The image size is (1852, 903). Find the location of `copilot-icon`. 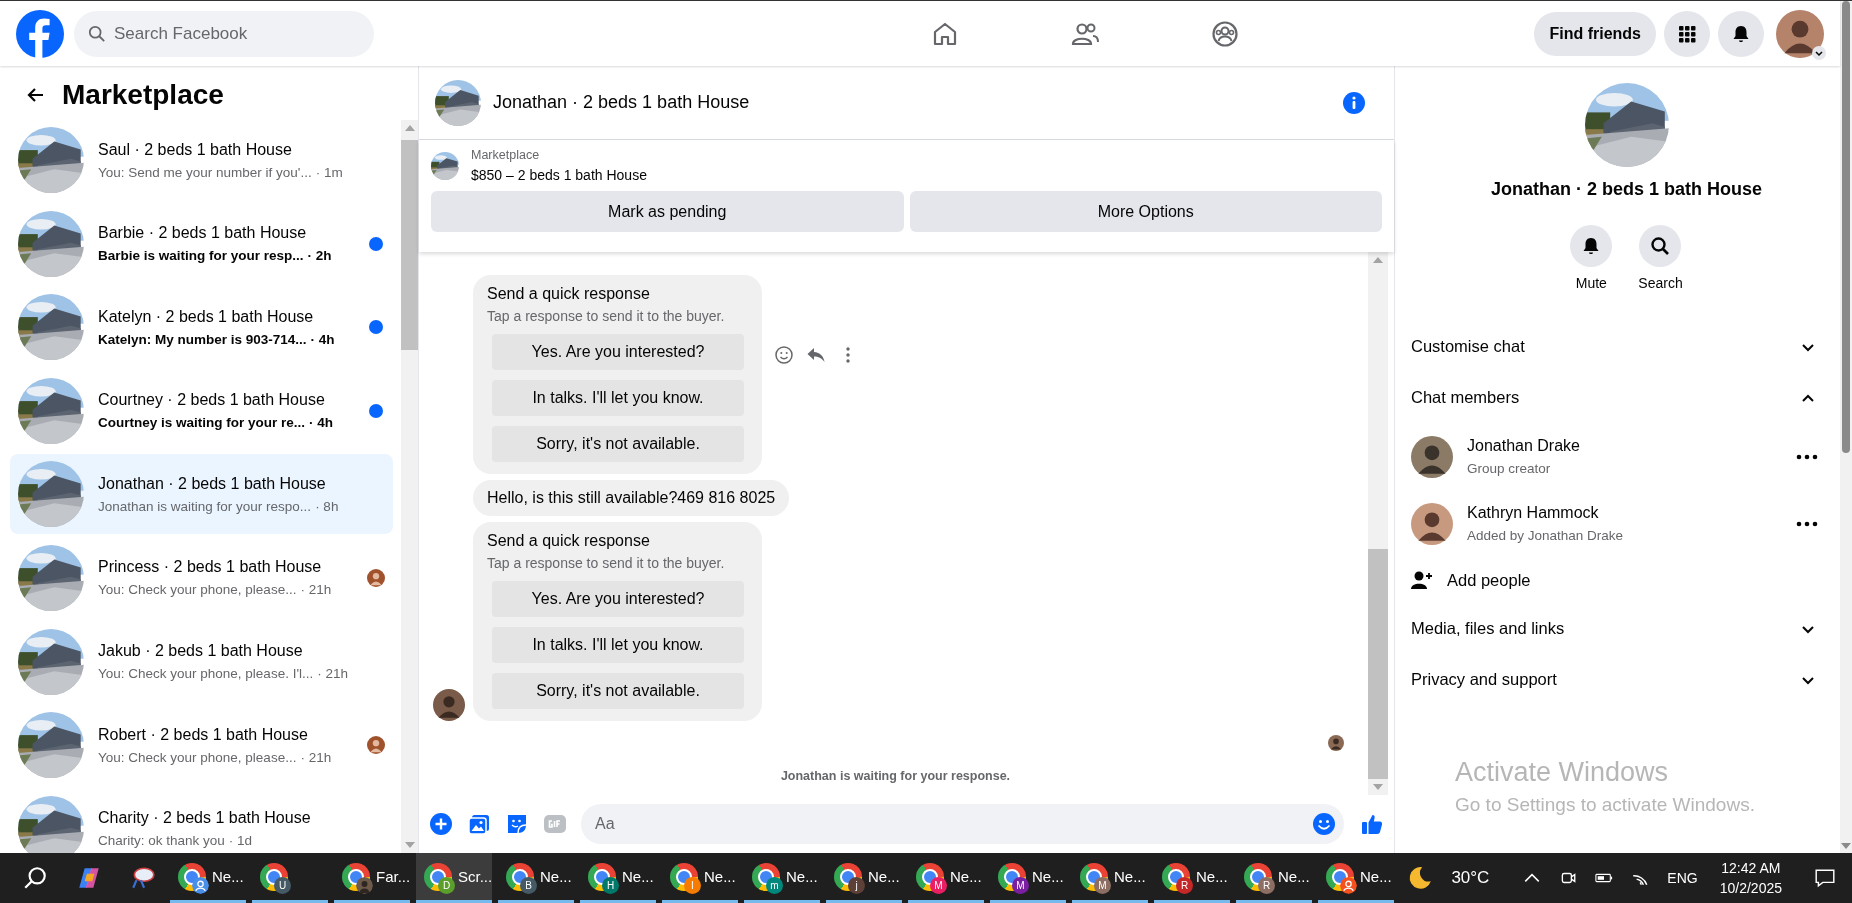

copilot-icon is located at coordinates (89, 878).